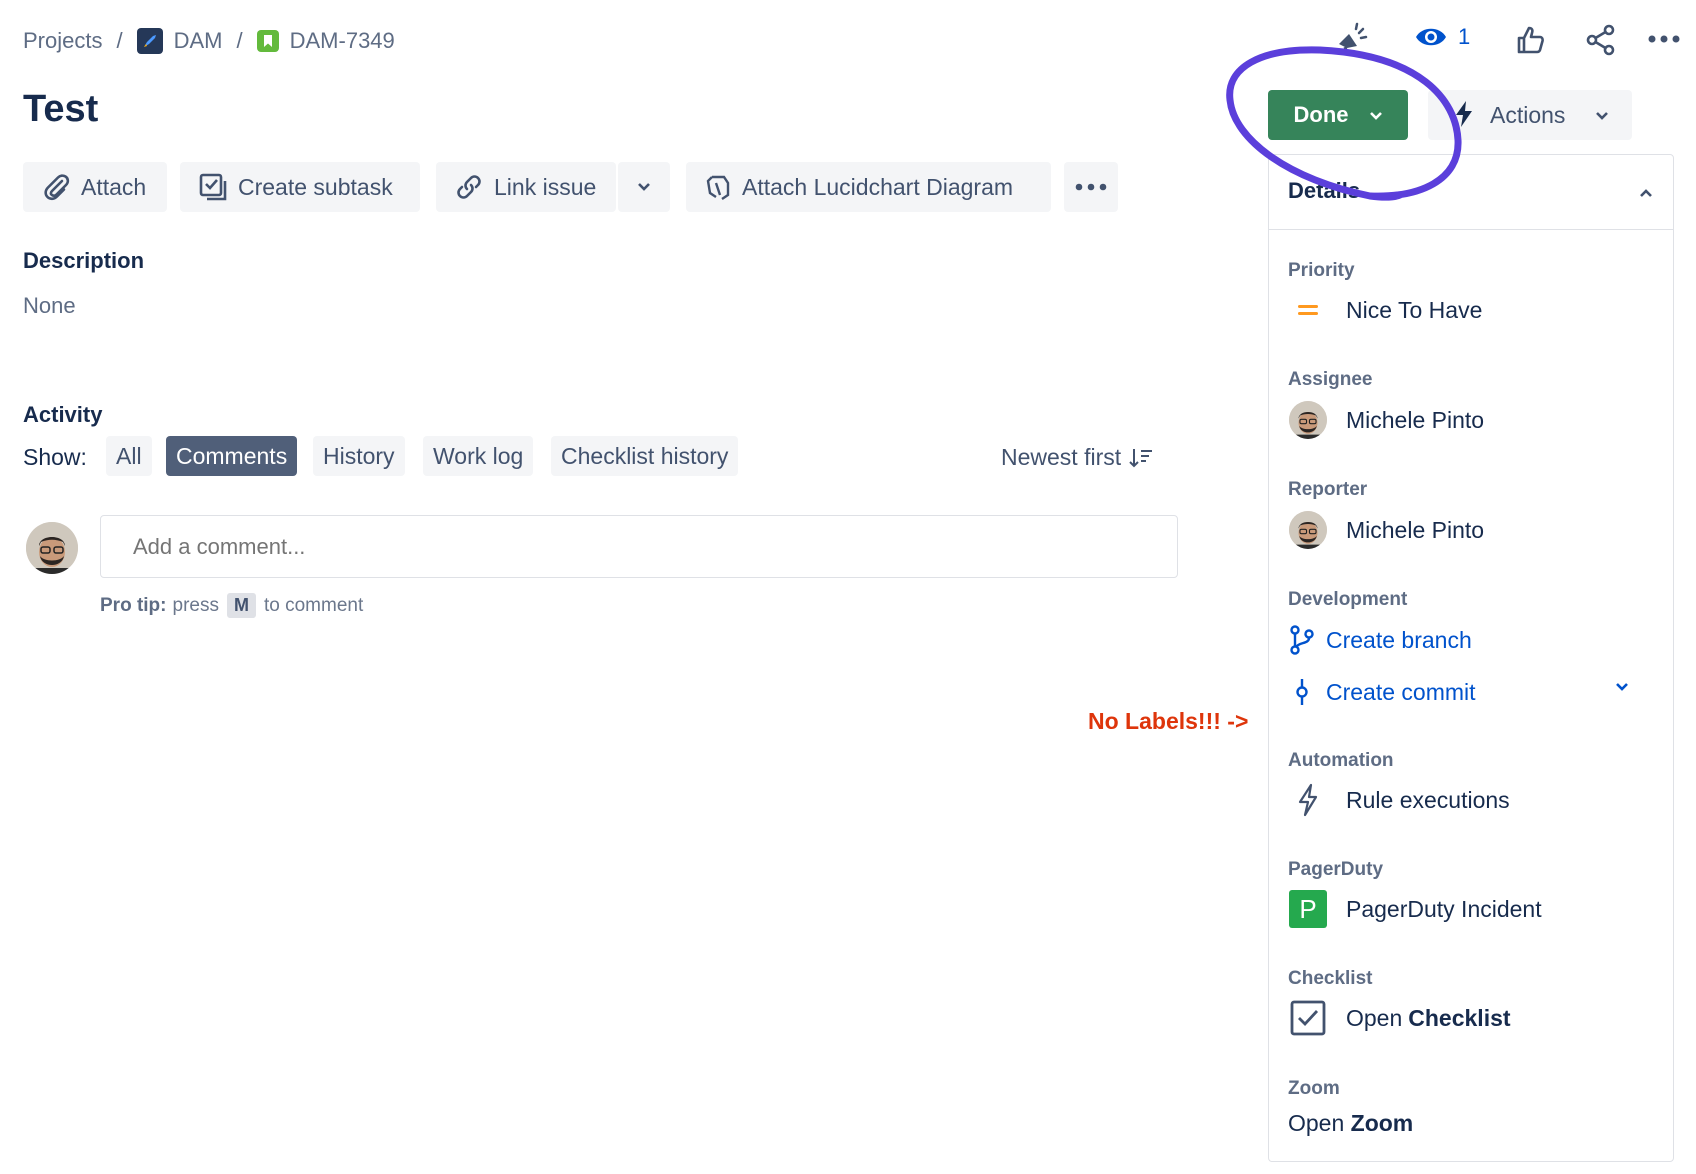  Describe the element at coordinates (129, 456) in the screenshot. I see `filter-all: All` at that location.